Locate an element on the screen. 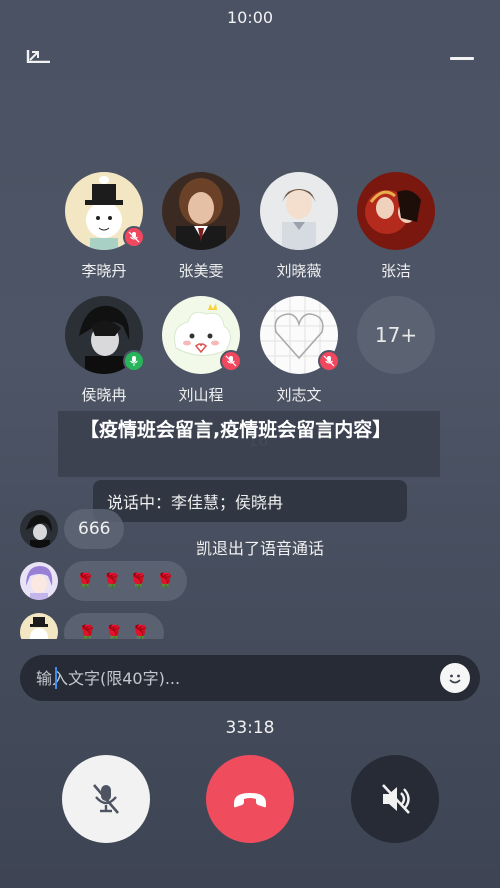  member-zhang-jie: 张洁 is located at coordinates (396, 226).